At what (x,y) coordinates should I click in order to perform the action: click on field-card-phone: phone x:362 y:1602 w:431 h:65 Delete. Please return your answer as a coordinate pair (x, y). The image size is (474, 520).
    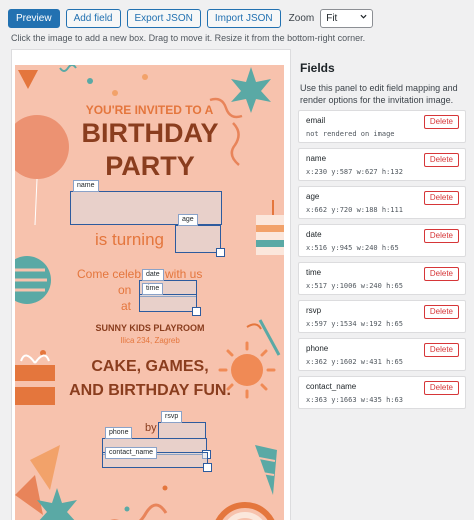
    Looking at the image, I should click on (382, 354).